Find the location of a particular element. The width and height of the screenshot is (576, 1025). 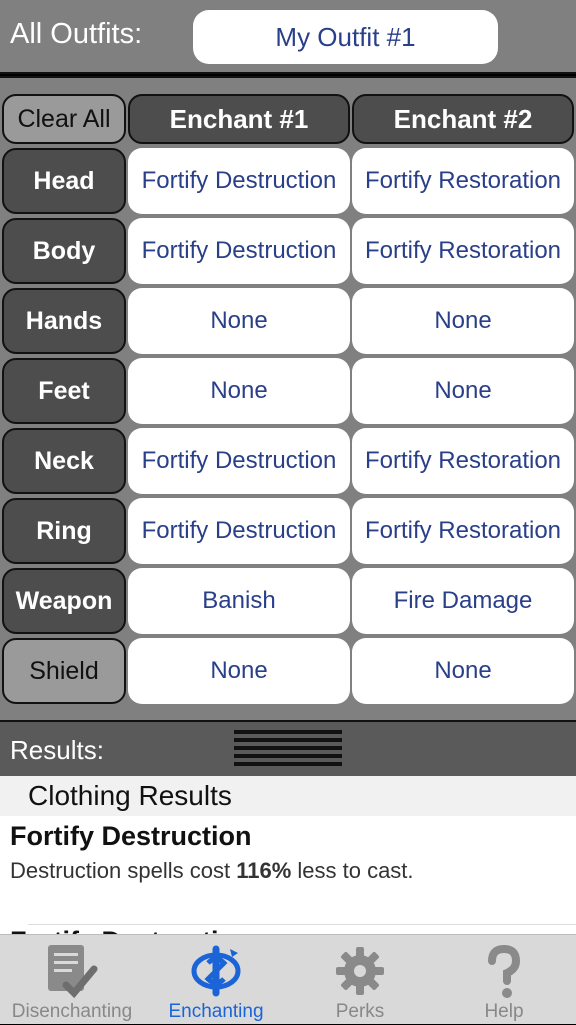

effect-desc-value: 116% is located at coordinates (264, 870).